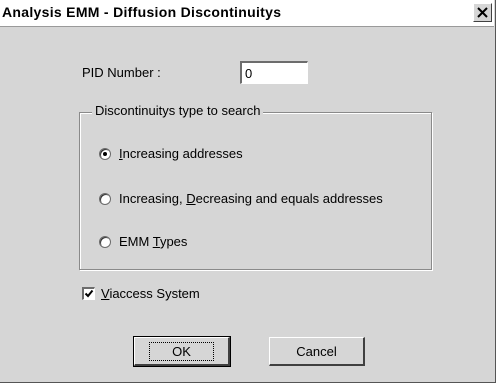  I want to click on cancel-button: Cancel, so click(317, 351).